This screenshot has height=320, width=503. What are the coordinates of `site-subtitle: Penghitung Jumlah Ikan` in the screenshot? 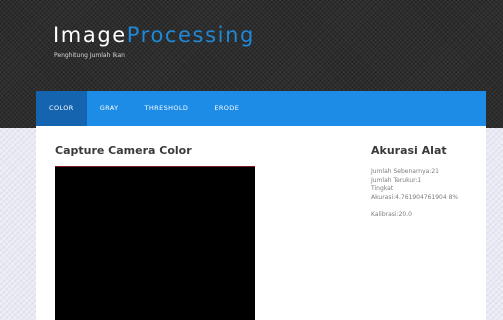 It's located at (89, 55).